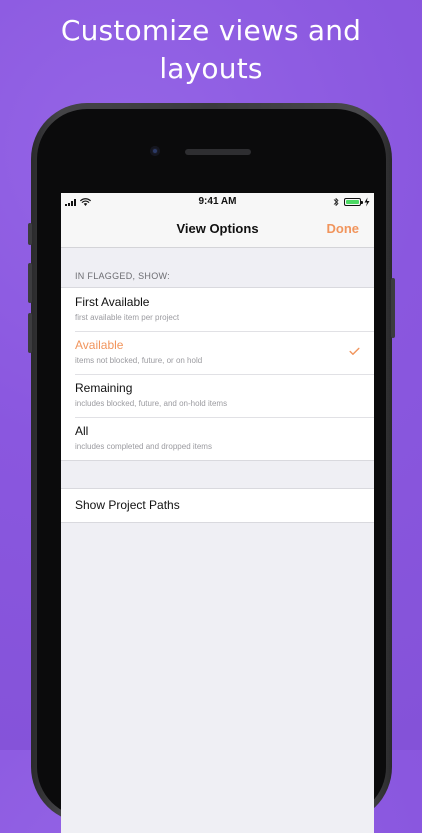 The height and width of the screenshot is (833, 422). What do you see at coordinates (127, 505) in the screenshot?
I see `show-project-paths-label: Show Project Paths` at bounding box center [127, 505].